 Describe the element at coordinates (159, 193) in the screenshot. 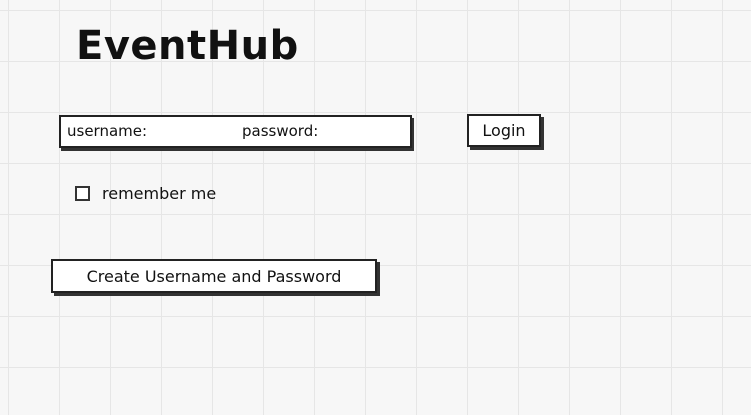

I see `remember-me-label: remember me` at that location.